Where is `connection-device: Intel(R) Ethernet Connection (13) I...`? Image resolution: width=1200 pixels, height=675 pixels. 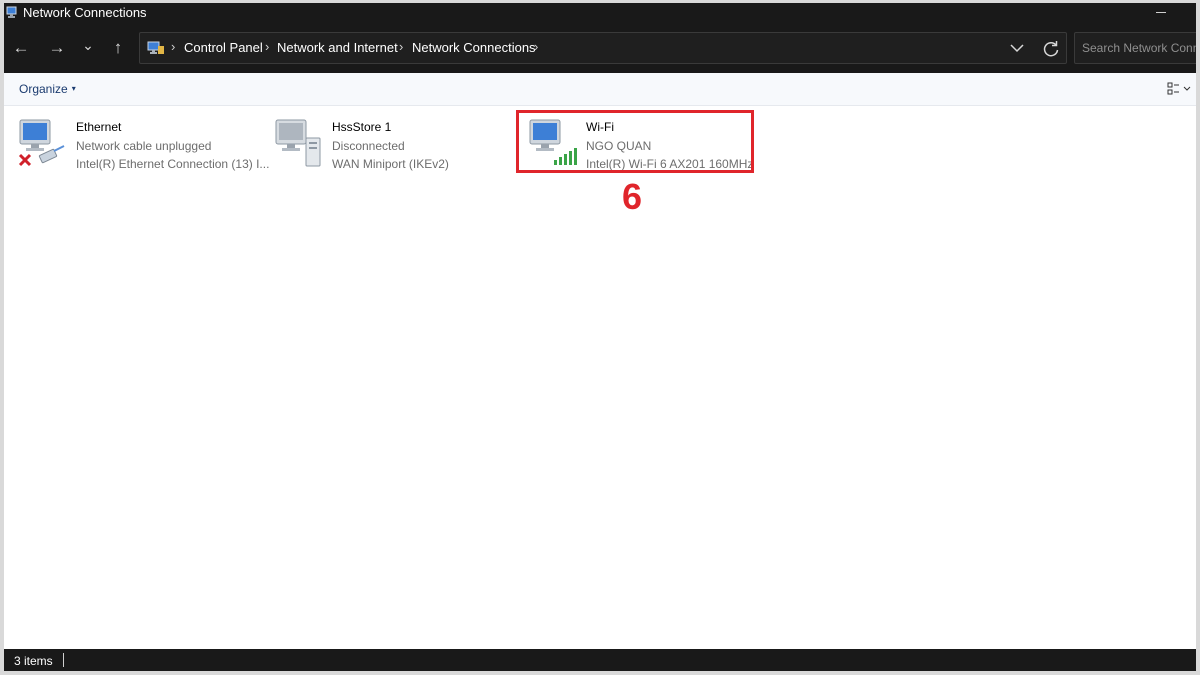
connection-device: Intel(R) Ethernet Connection (13) I... is located at coordinates (173, 164).